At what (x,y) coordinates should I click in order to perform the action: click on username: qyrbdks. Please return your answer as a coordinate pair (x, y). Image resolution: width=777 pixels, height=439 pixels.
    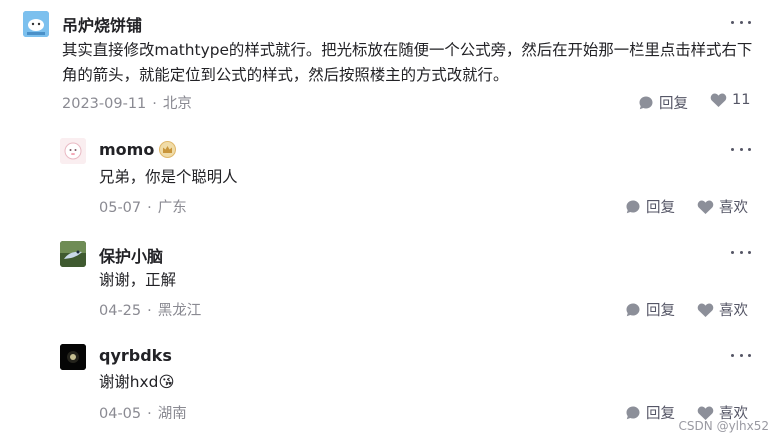
    Looking at the image, I should click on (135, 355).